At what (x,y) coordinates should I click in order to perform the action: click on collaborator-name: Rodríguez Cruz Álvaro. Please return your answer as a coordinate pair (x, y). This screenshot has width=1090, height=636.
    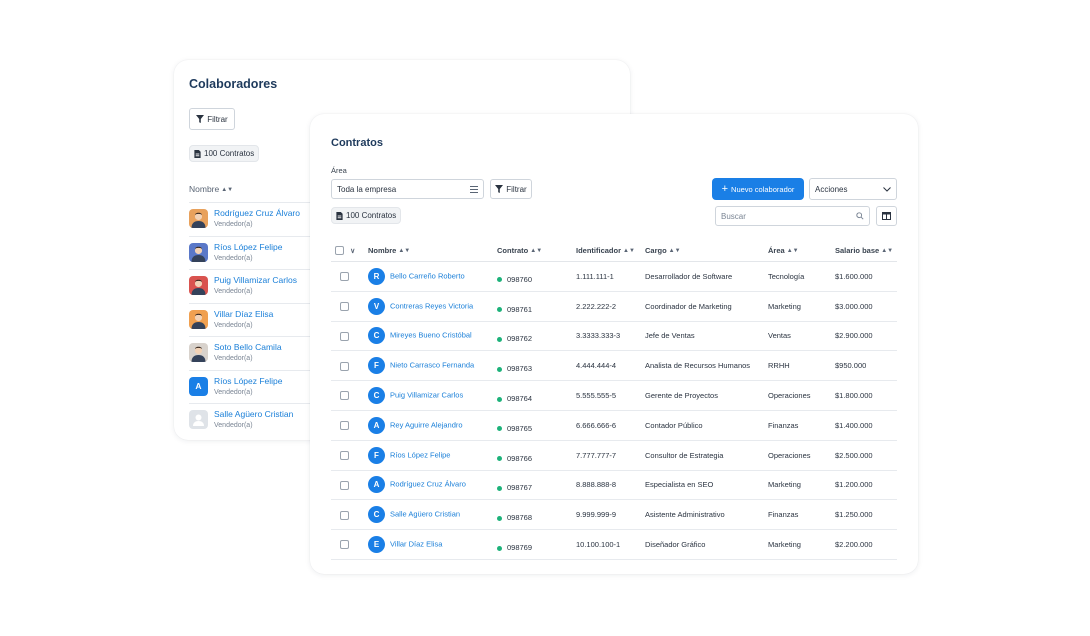
    Looking at the image, I should click on (257, 213).